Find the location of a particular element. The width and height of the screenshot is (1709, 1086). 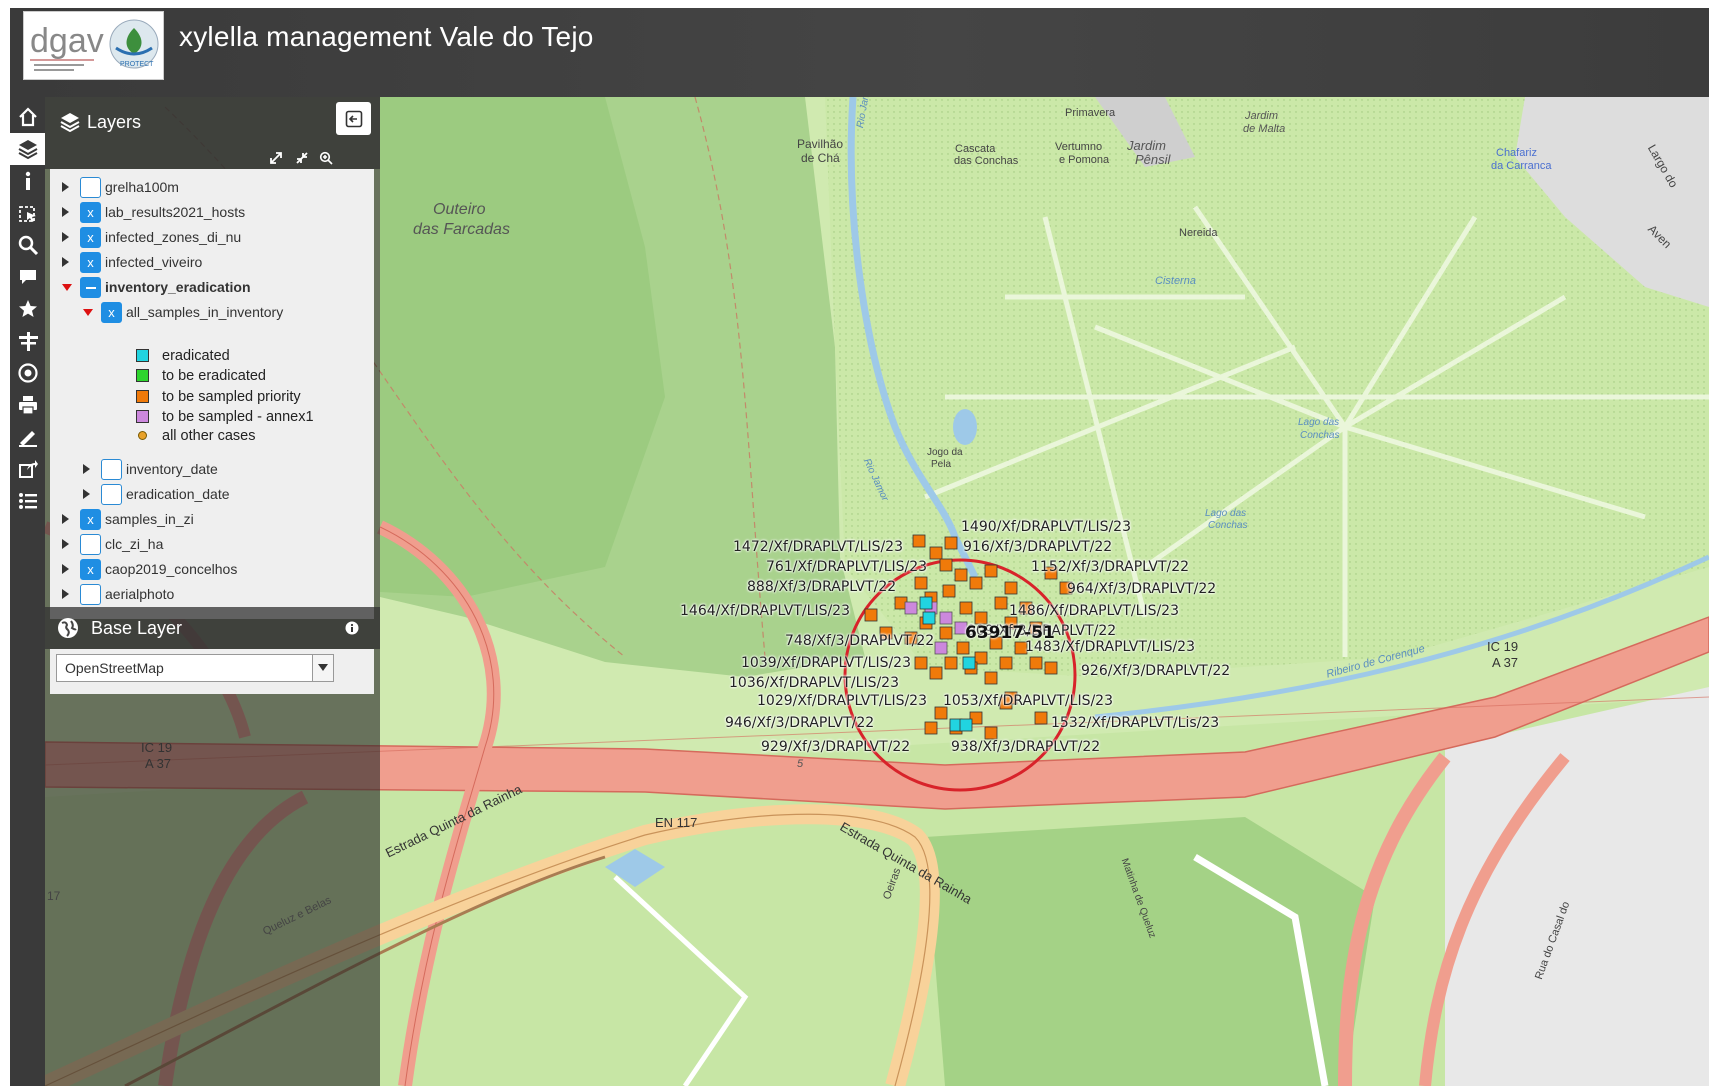

sample-label: 926/Xf/3/DRAPLVT/22 is located at coordinates (1155, 671).